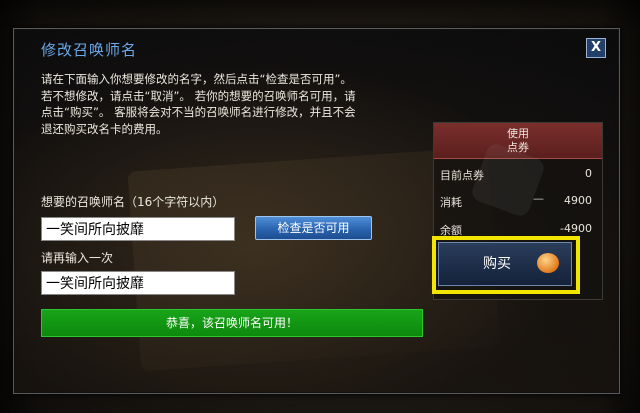  What do you see at coordinates (451, 202) in the screenshot?
I see `row-label: 消耗` at bounding box center [451, 202].